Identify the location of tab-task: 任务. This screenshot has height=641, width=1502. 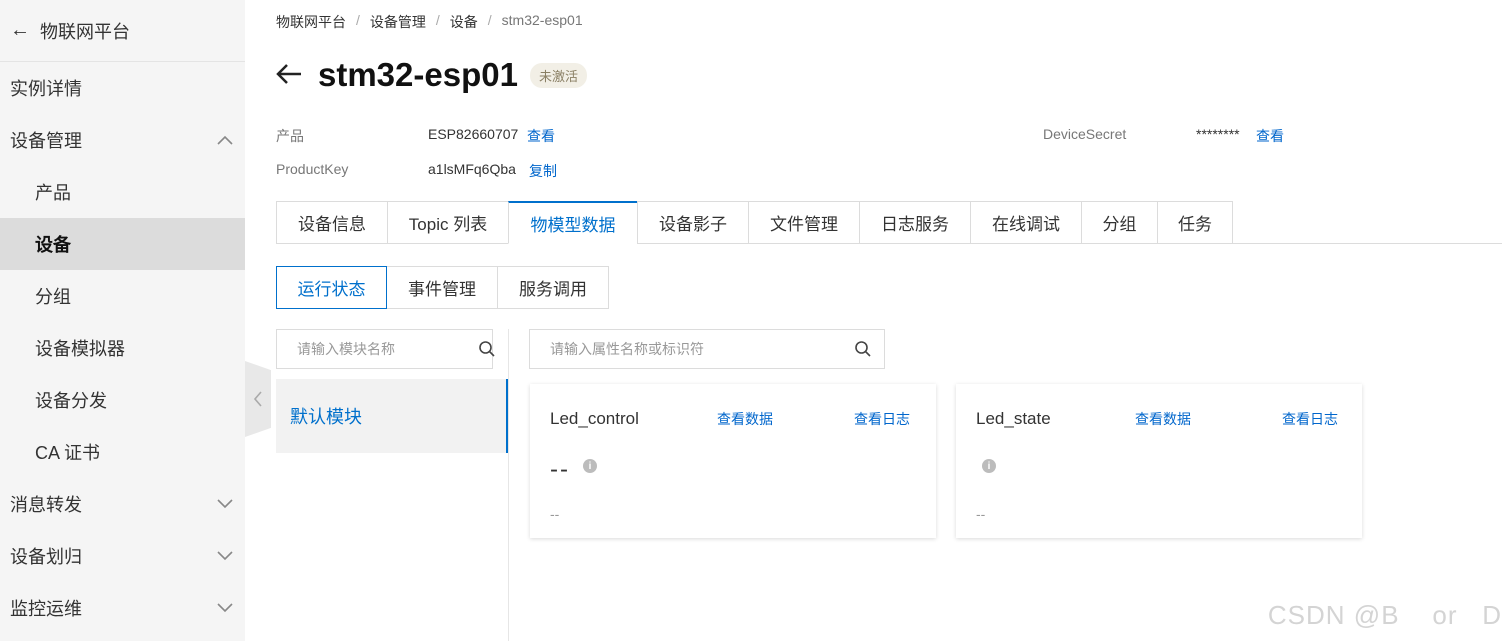
(1195, 222).